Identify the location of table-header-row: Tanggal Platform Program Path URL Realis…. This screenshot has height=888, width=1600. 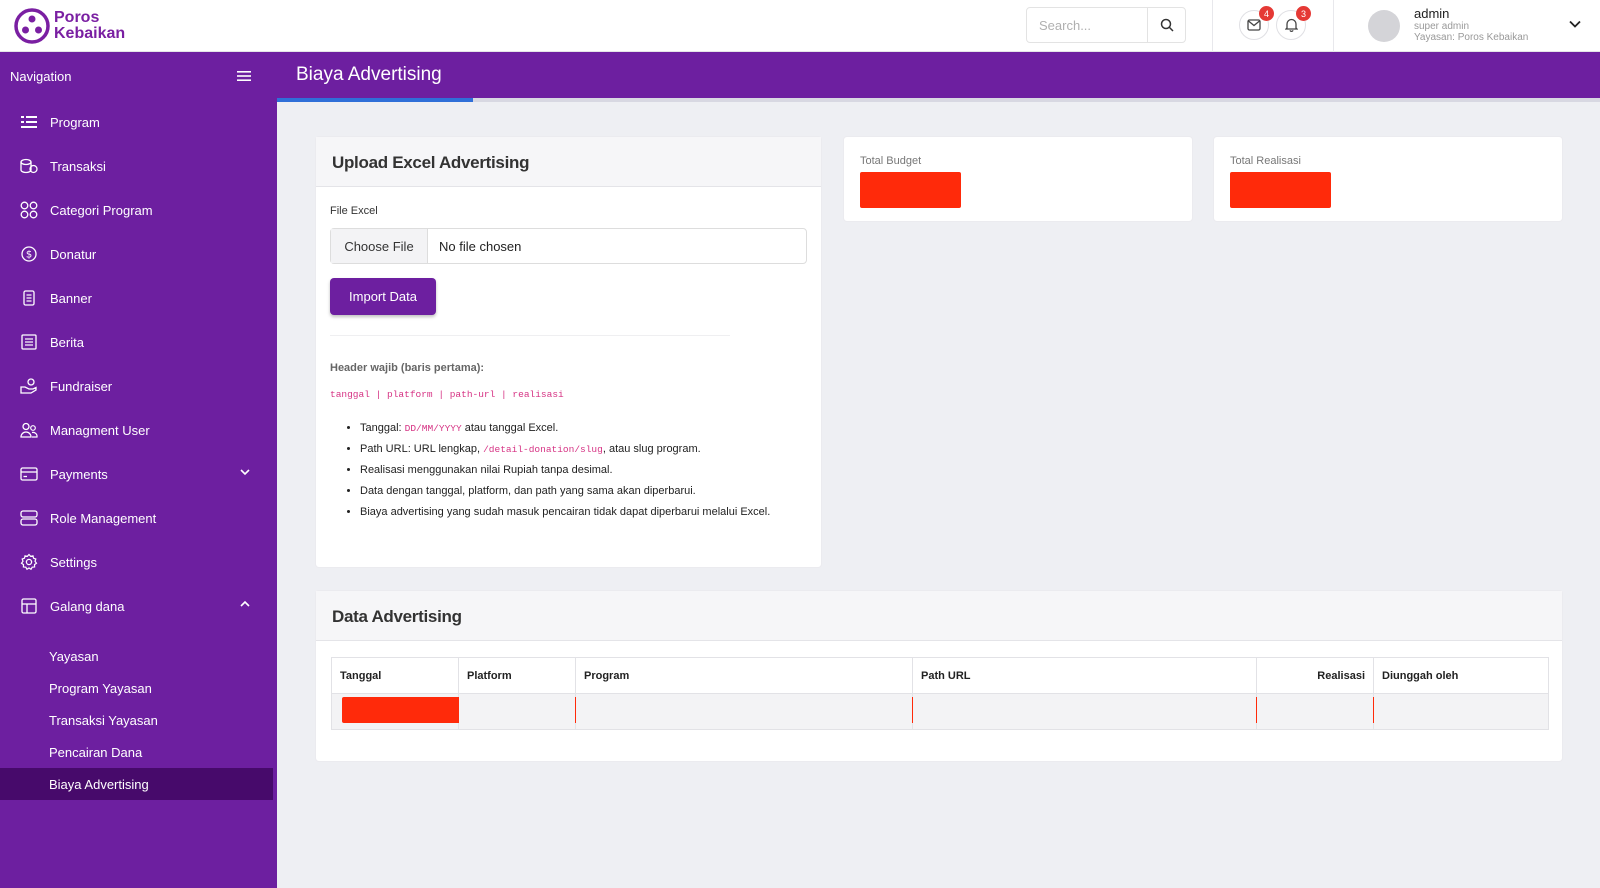
(940, 675).